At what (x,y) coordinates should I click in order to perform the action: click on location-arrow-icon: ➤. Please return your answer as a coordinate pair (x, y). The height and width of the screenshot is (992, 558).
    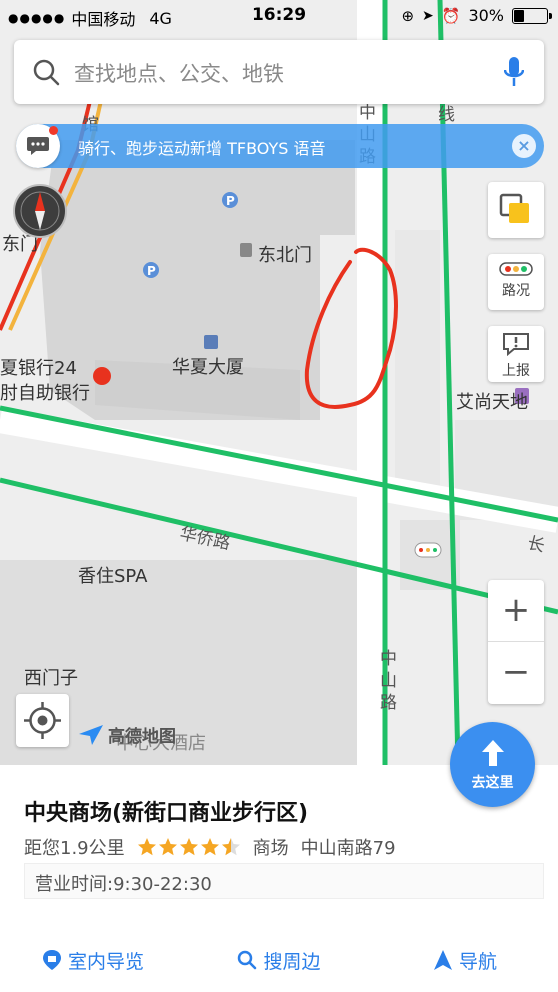
    Looking at the image, I should click on (428, 15).